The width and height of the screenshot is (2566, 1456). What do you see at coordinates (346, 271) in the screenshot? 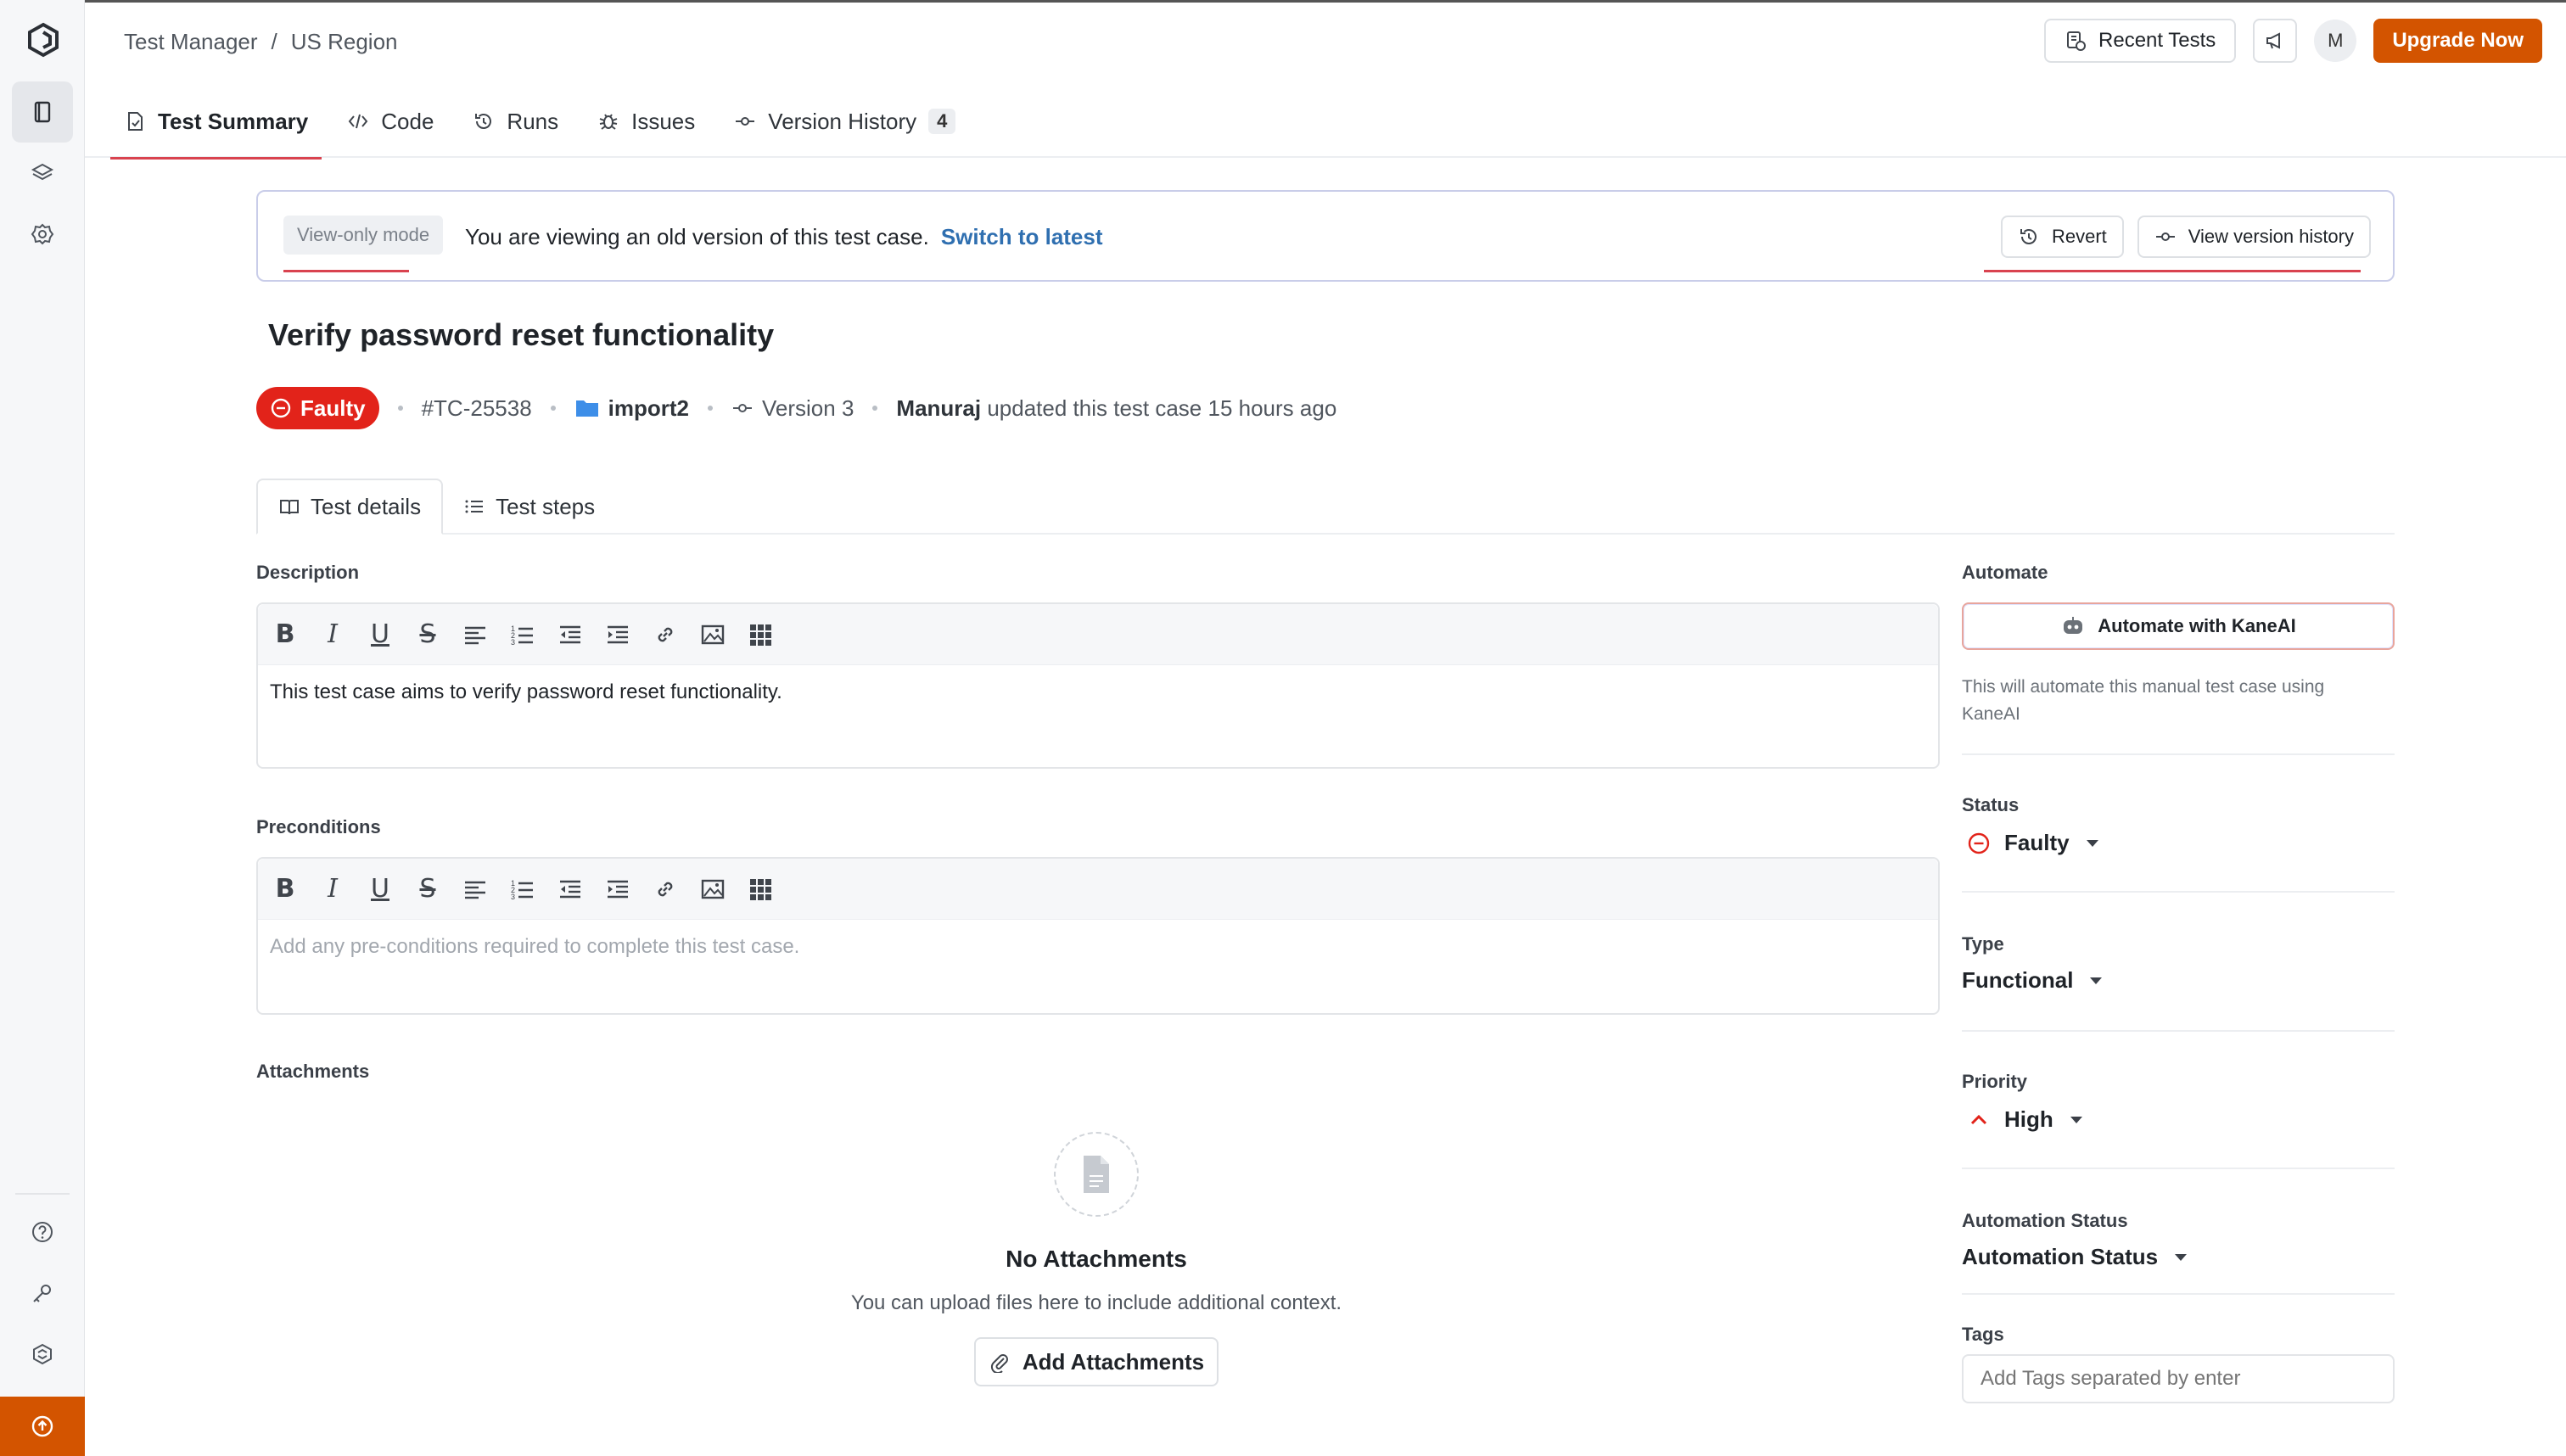
I see `mode-underline` at bounding box center [346, 271].